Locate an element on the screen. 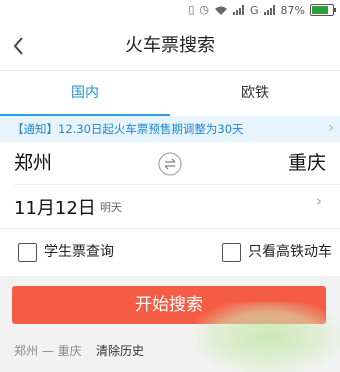 The image size is (340, 372). swap-icon is located at coordinates (170, 164).